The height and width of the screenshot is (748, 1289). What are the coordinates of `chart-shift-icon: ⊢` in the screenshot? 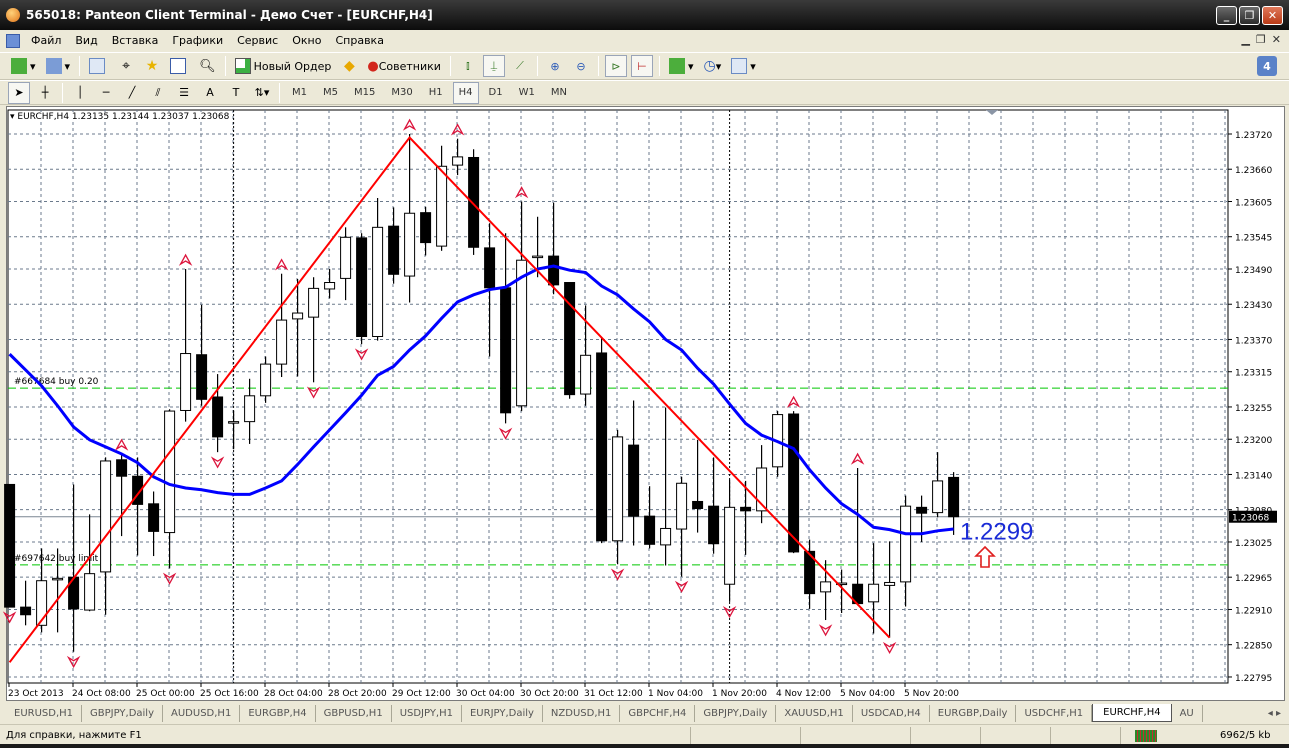 It's located at (642, 66).